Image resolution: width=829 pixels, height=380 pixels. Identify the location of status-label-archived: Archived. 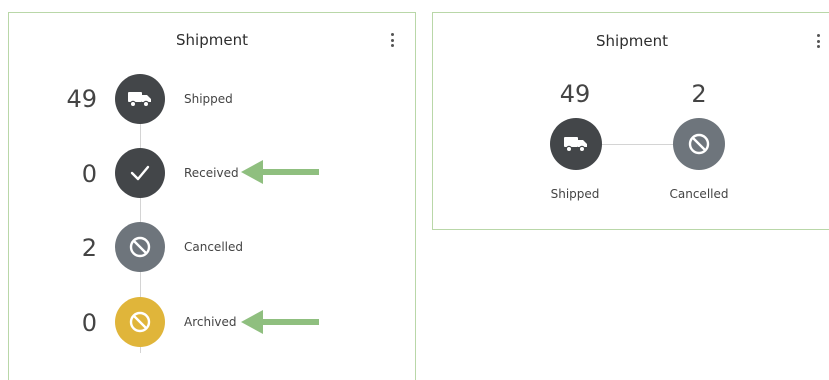
(210, 322).